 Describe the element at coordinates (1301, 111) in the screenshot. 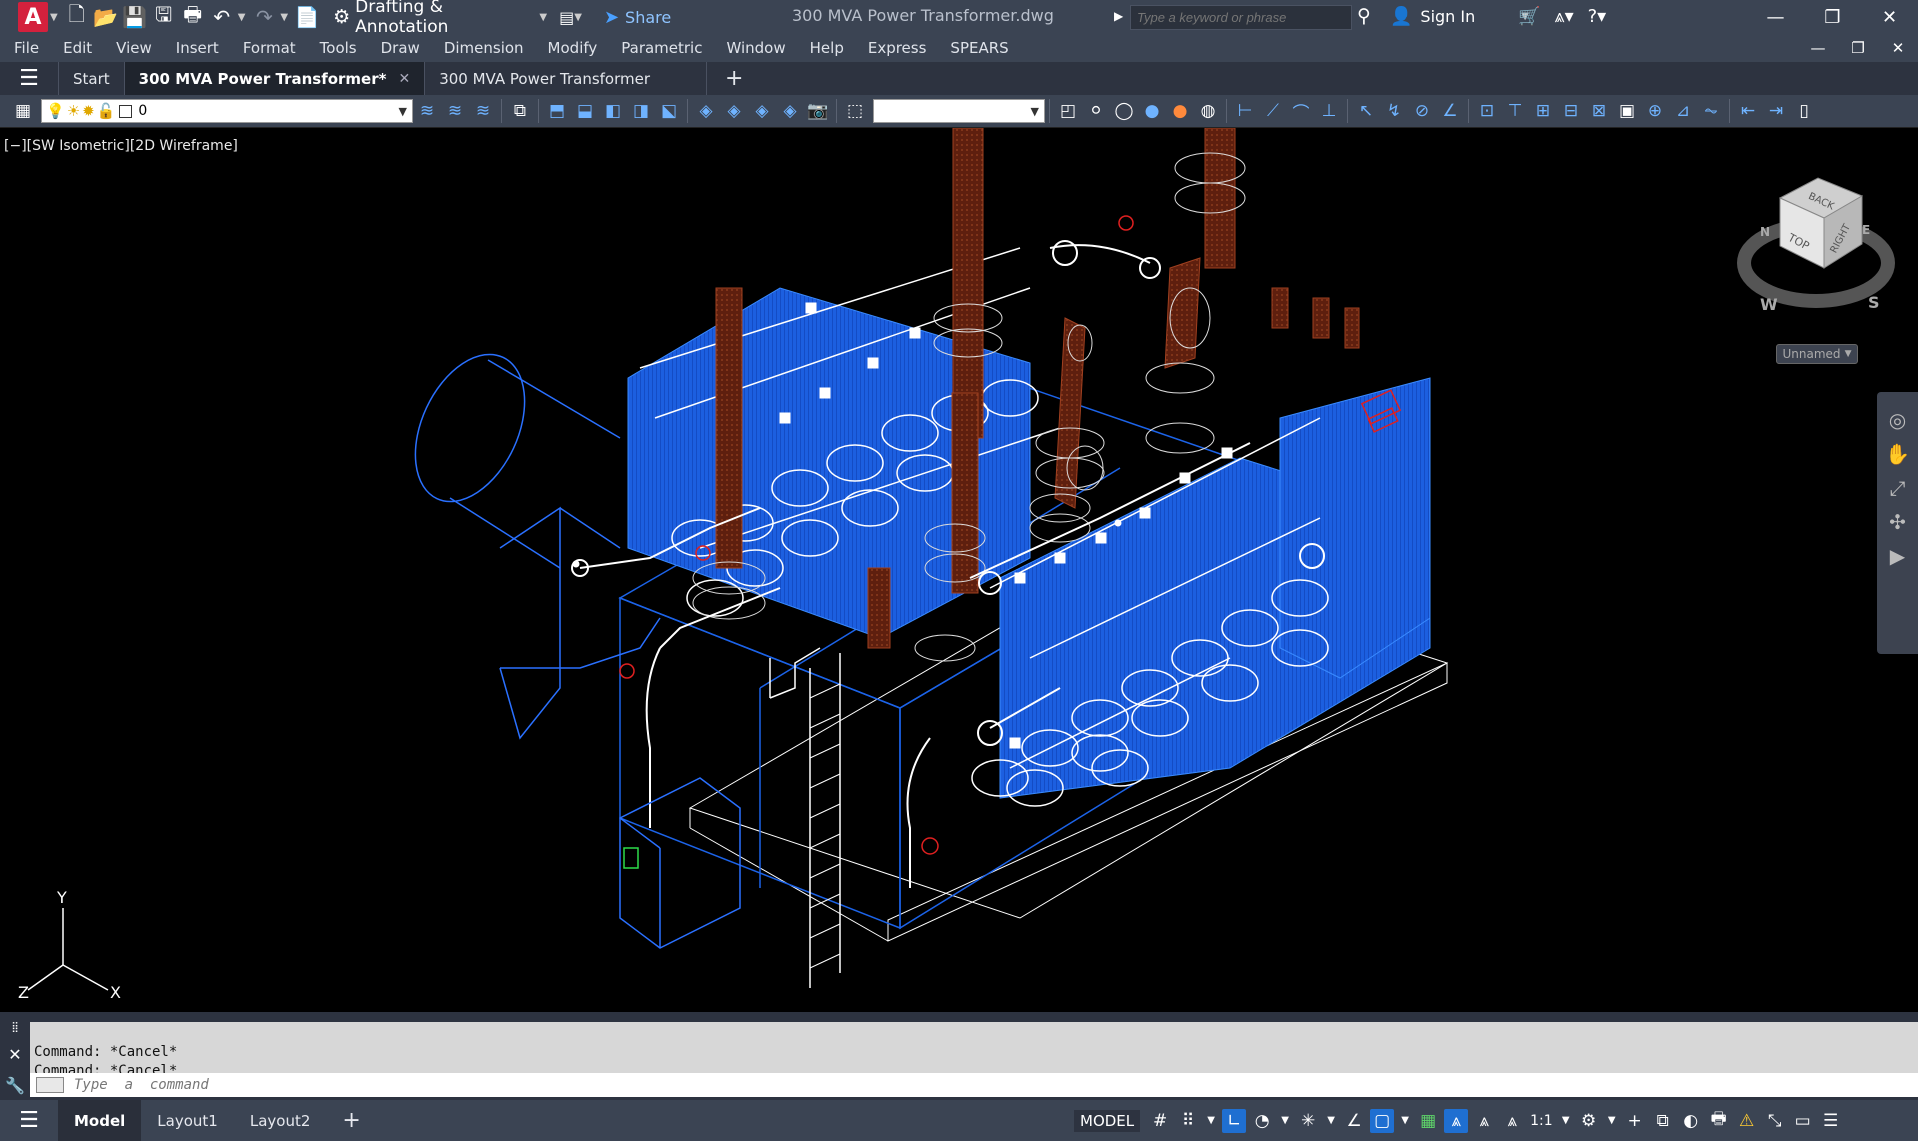

I see `dim-arc-icon: ⌒` at that location.